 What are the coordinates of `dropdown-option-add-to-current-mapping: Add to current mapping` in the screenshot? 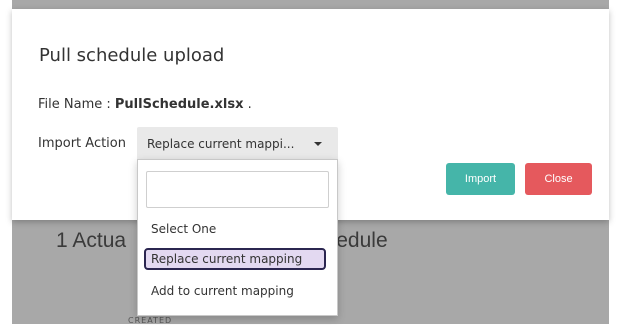 It's located at (235, 291).